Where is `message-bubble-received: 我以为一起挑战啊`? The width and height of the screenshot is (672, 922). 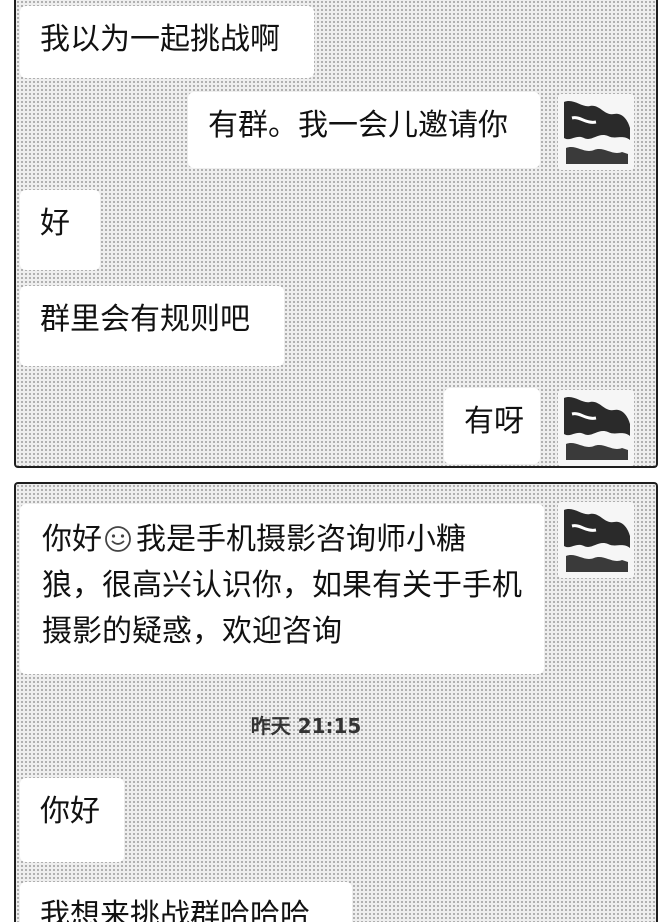
message-bubble-received: 我以为一起挑战啊 is located at coordinates (167, 42).